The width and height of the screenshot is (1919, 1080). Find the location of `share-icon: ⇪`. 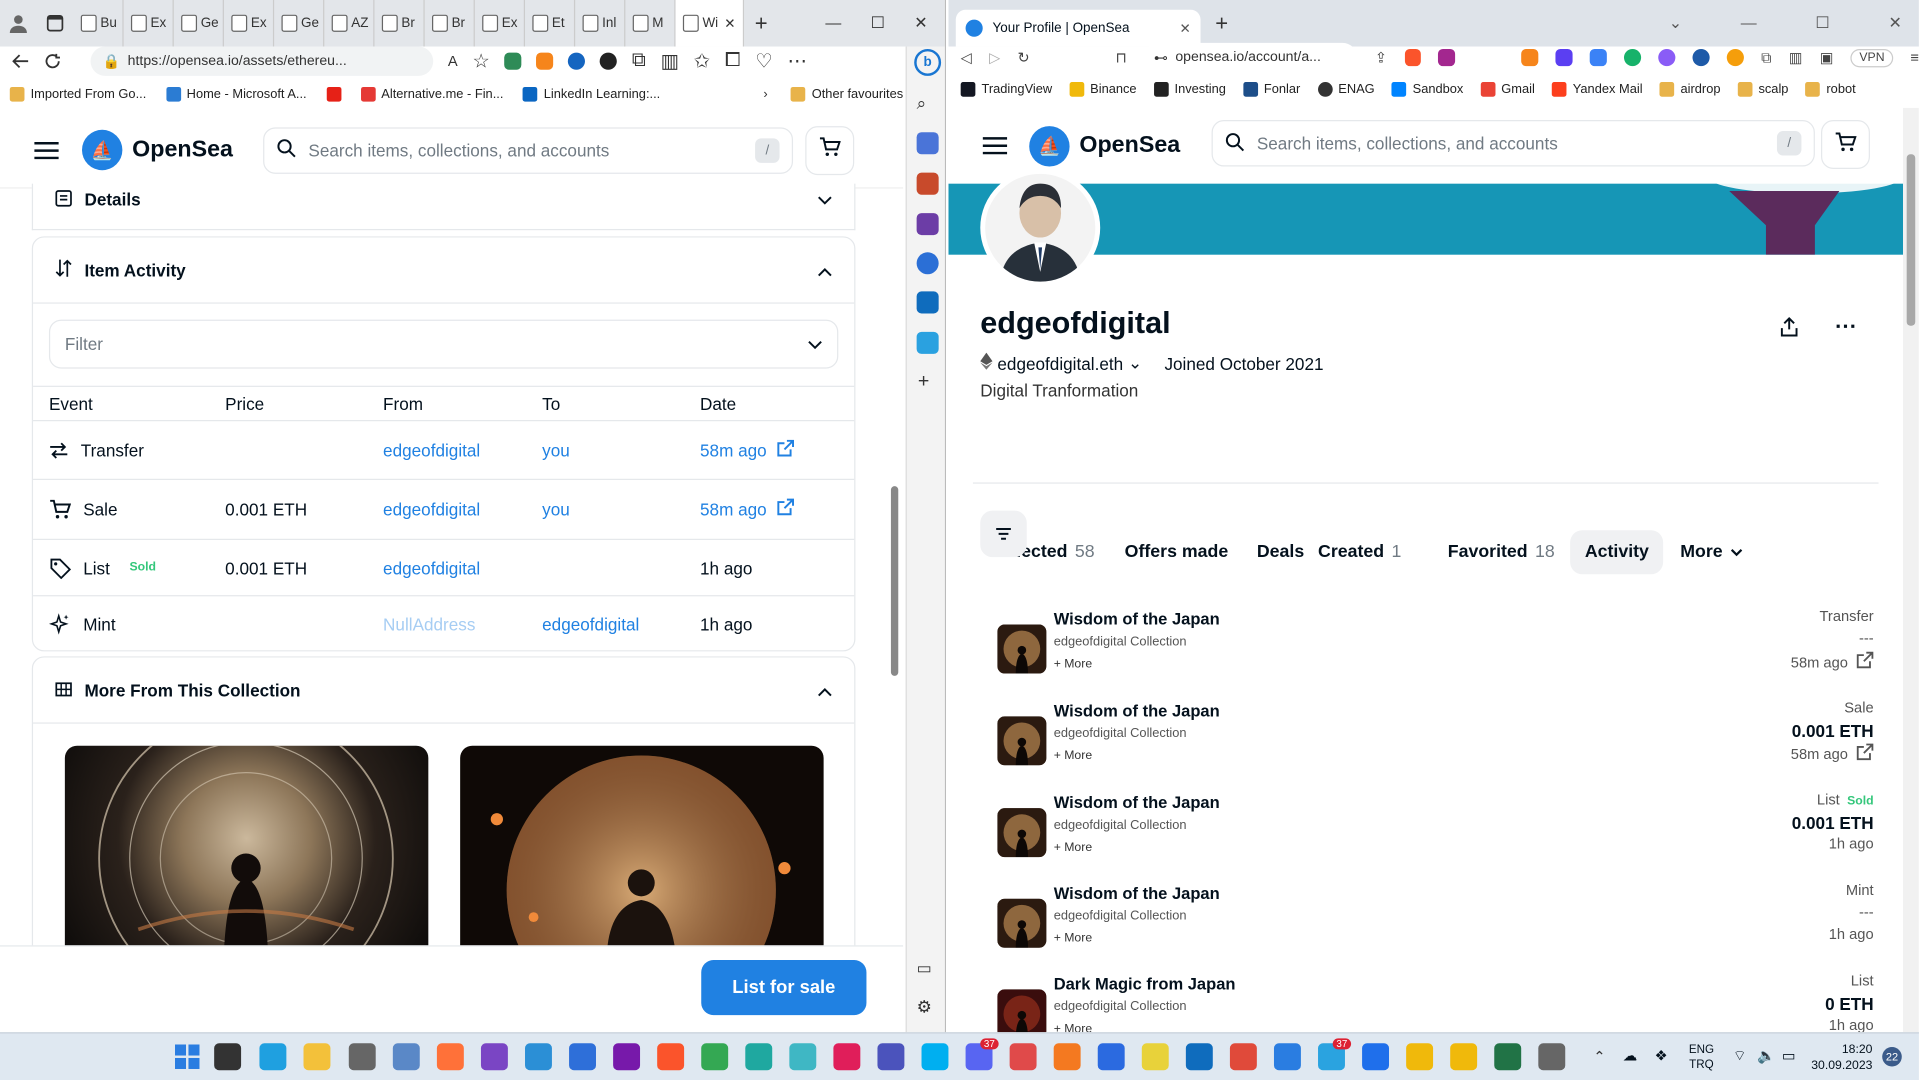

share-icon: ⇪ is located at coordinates (1381, 57).